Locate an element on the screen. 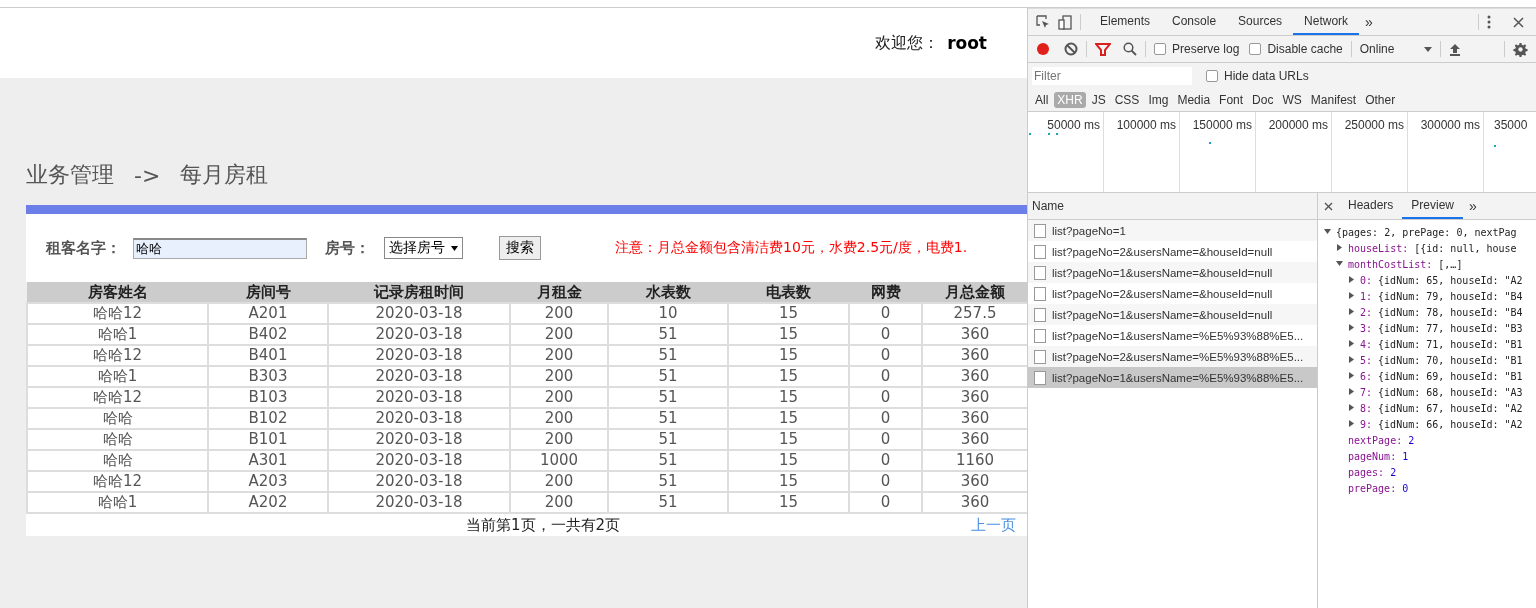 The image size is (1536, 608). property-key: 0: is located at coordinates (1366, 280).